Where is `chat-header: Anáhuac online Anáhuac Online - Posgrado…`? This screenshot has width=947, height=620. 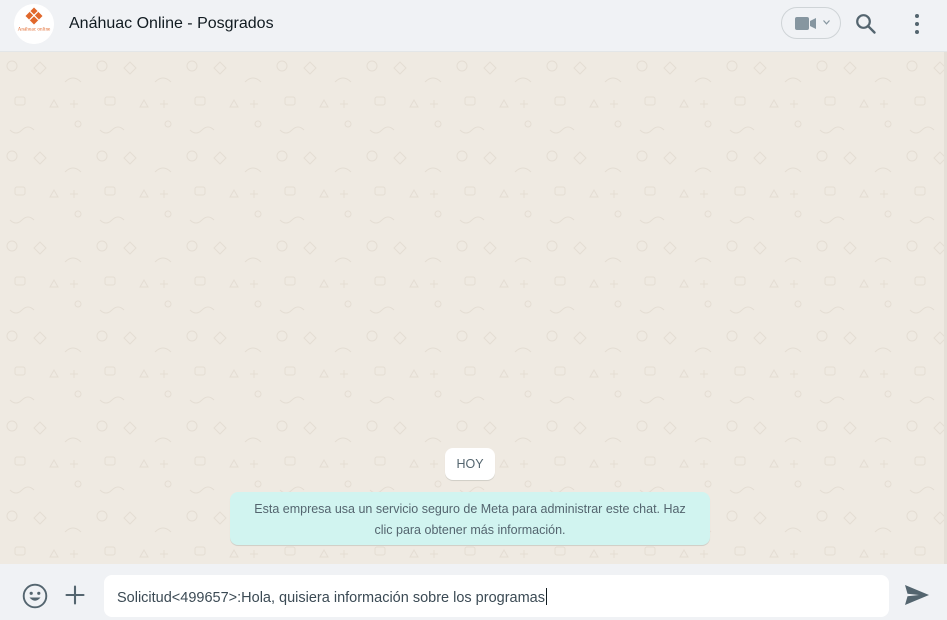
chat-header: Anáhuac online Anáhuac Online - Posgrado… is located at coordinates (473, 26).